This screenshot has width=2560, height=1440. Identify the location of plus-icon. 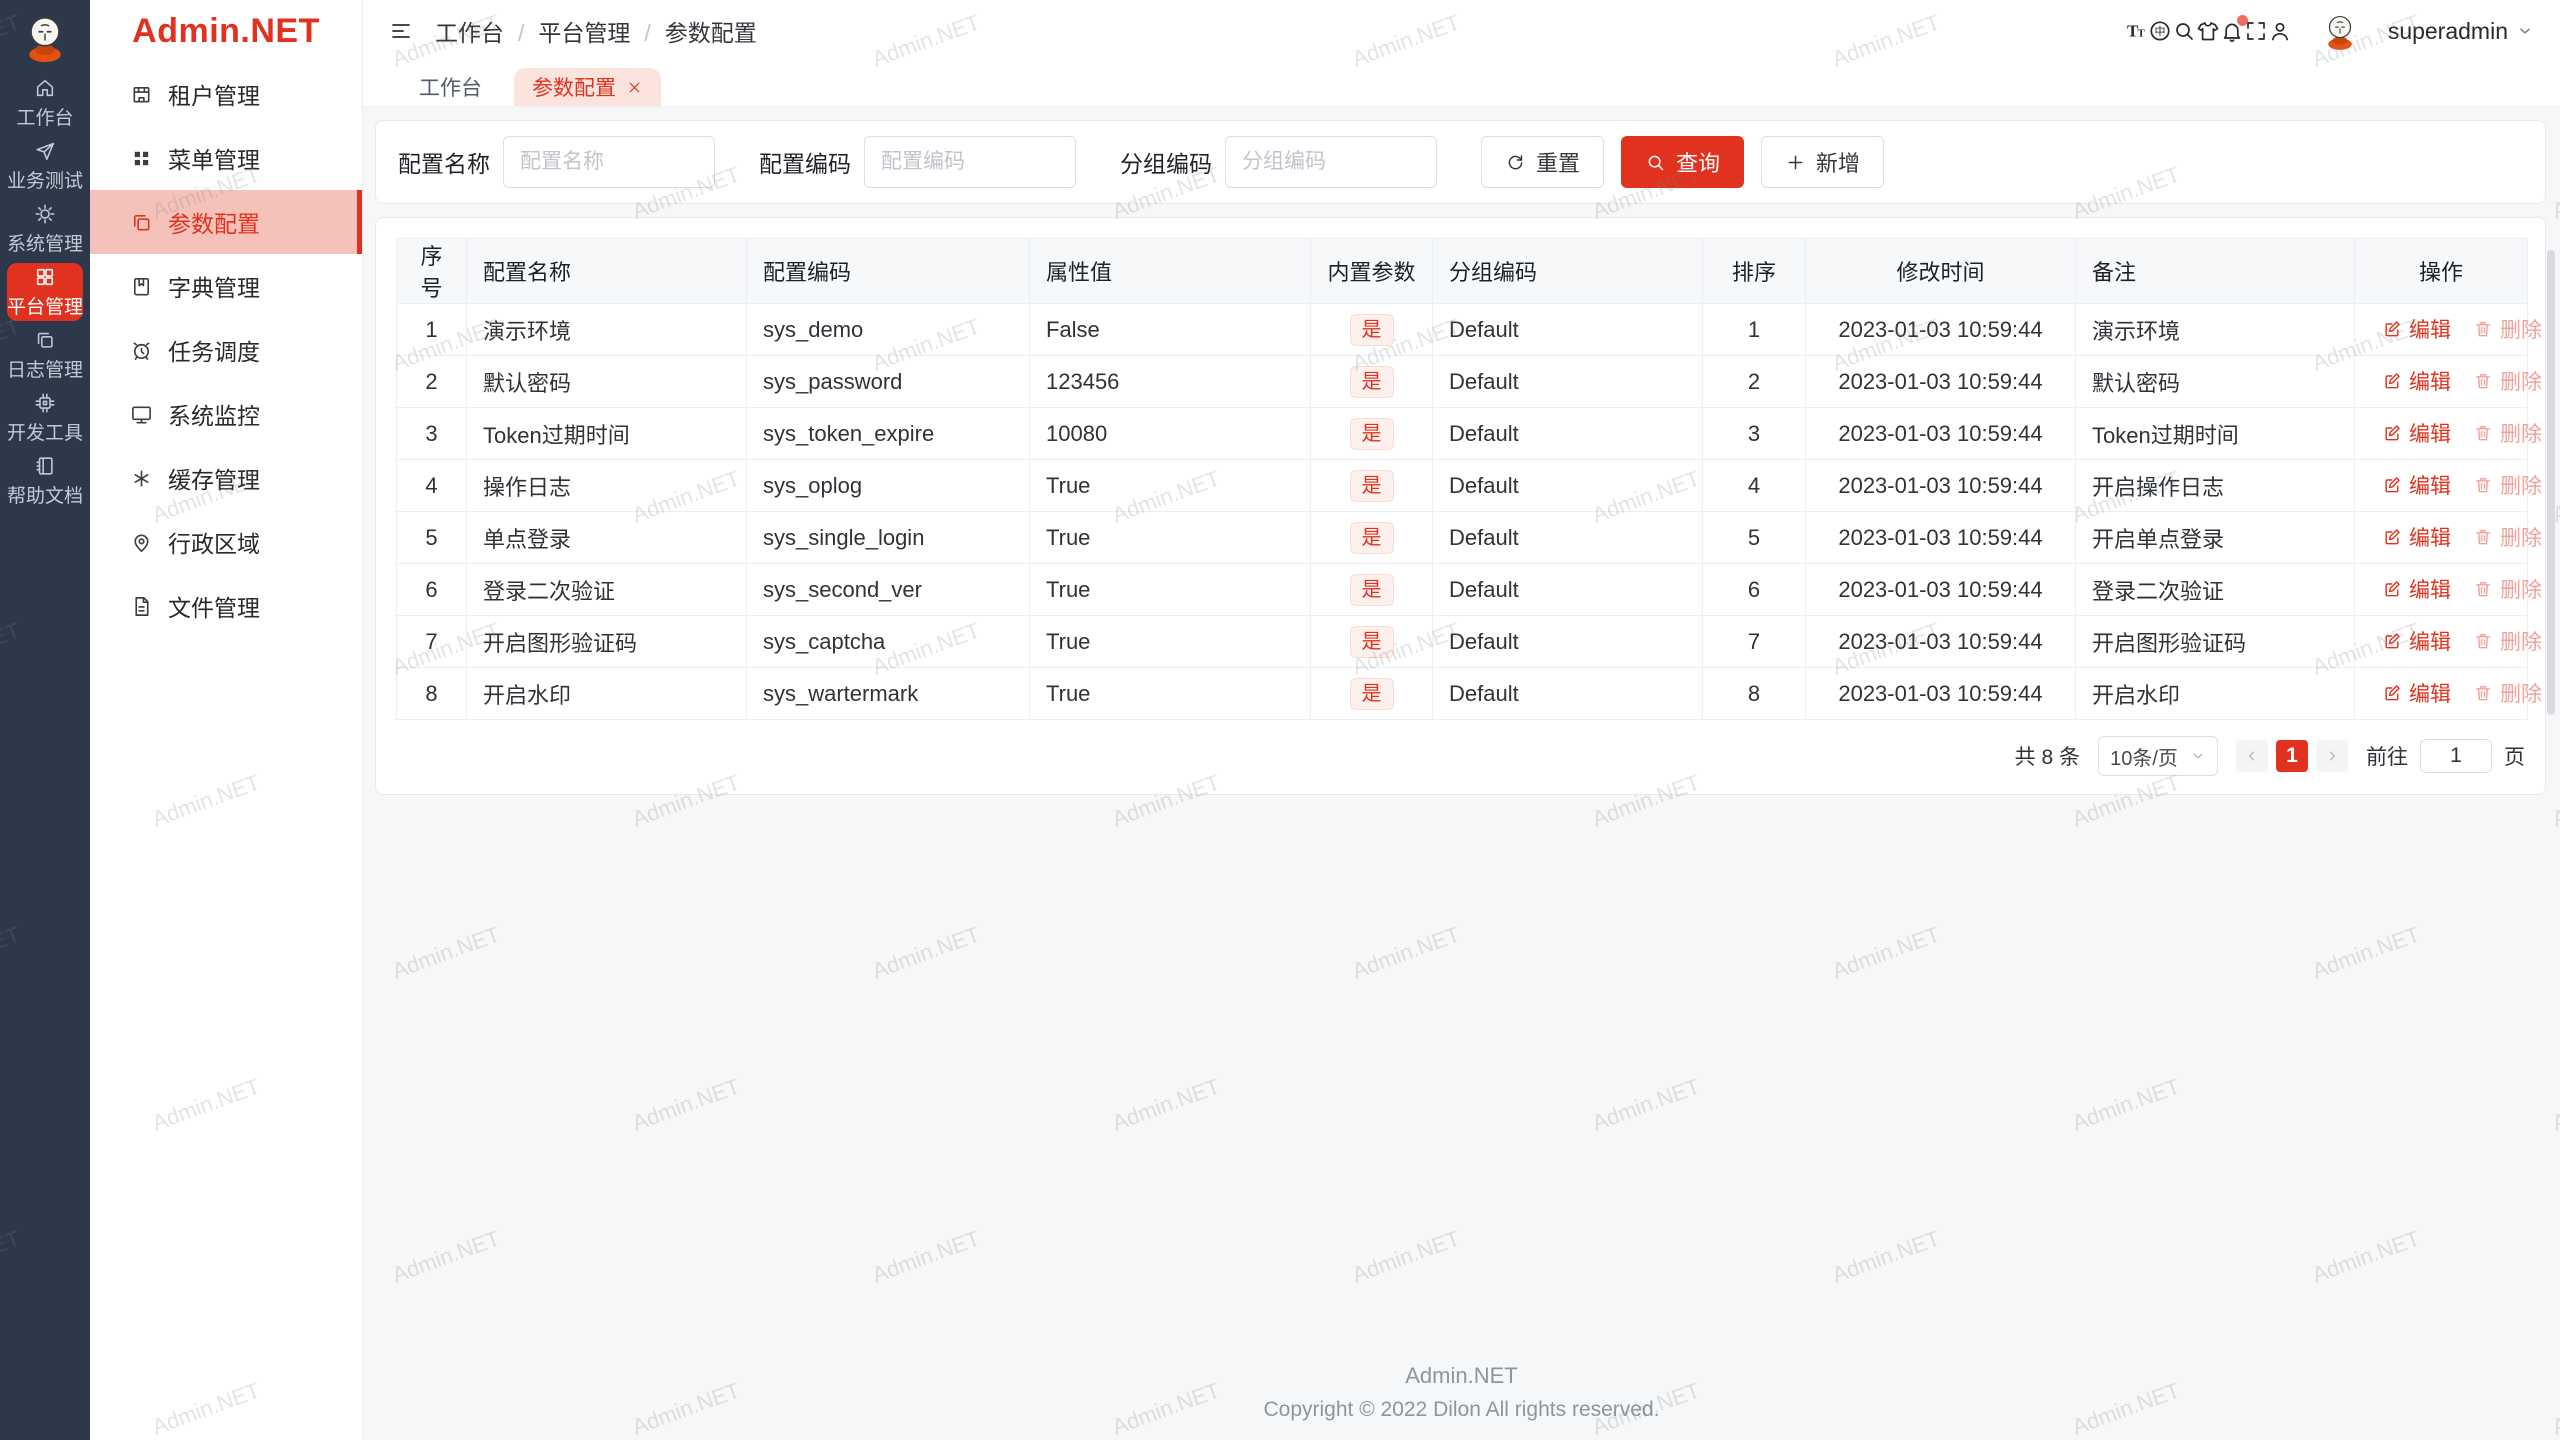
(1795, 162).